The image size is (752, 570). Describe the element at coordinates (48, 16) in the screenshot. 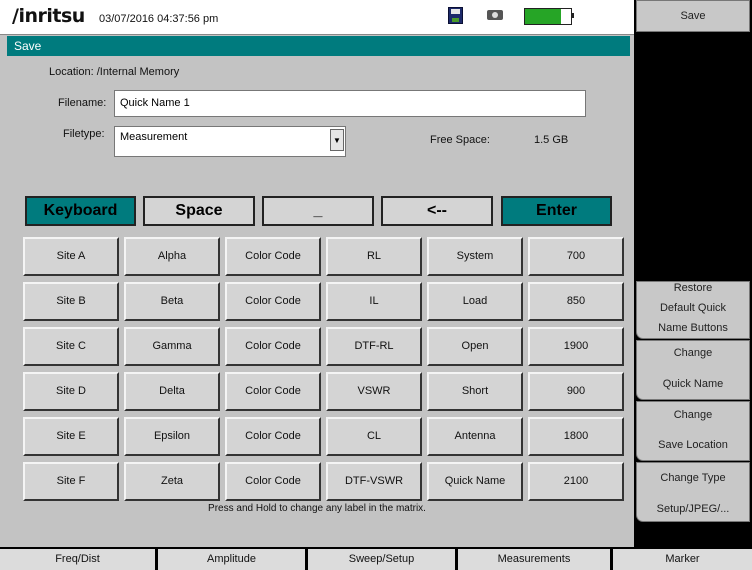

I see `brand-logo: /inritsu` at that location.